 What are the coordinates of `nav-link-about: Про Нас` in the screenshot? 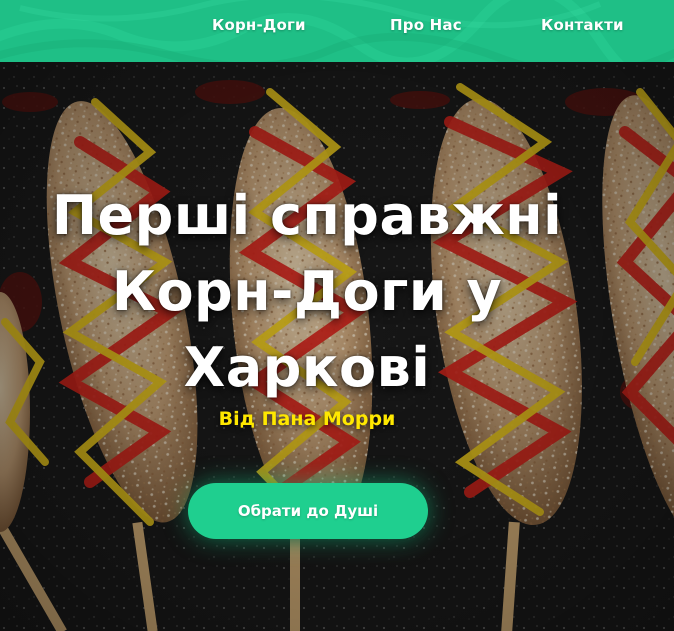 It's located at (426, 25).